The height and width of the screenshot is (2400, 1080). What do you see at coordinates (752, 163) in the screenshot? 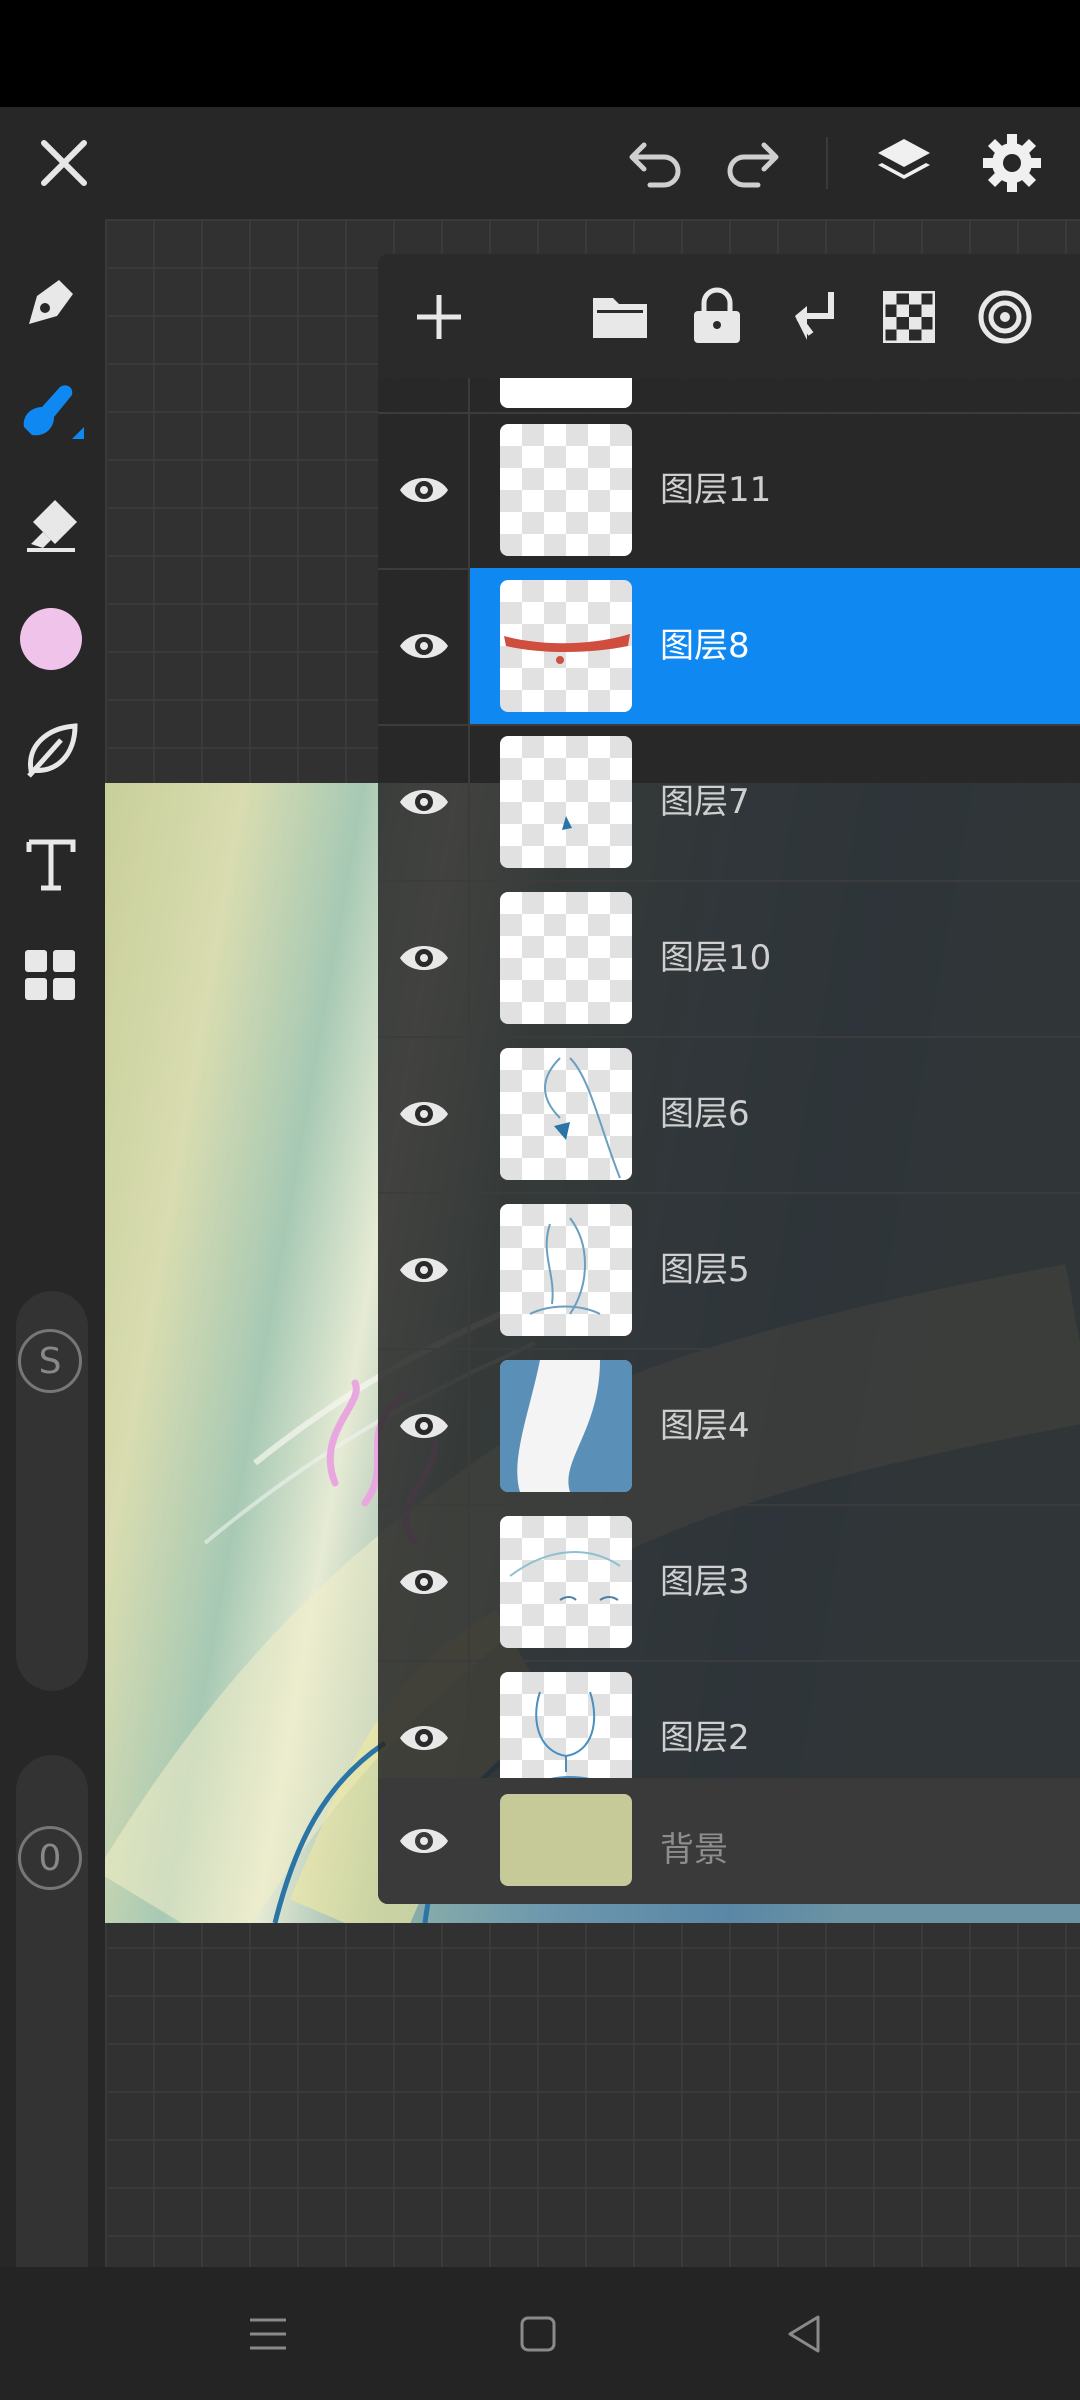
I see `redo-icon` at bounding box center [752, 163].